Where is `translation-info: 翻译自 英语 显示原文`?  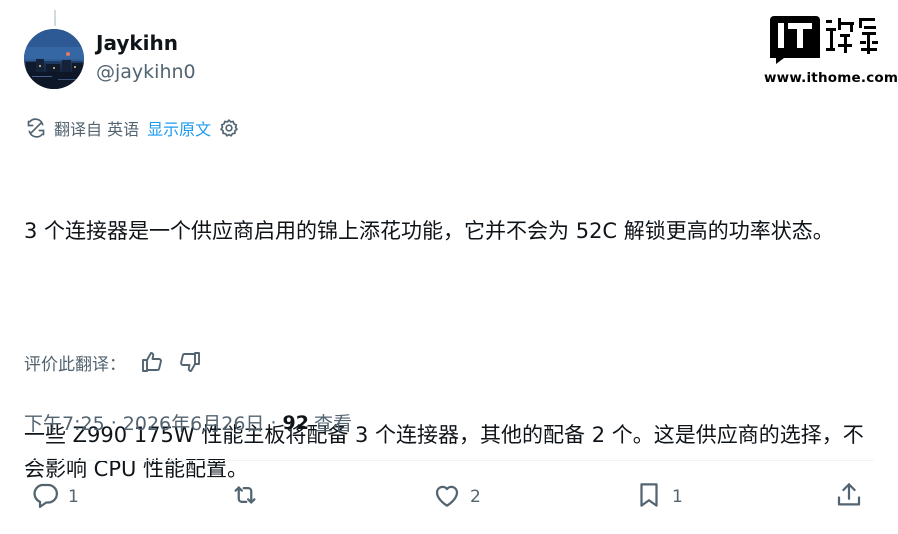 translation-info: 翻译自 英语 显示原文 is located at coordinates (132, 128).